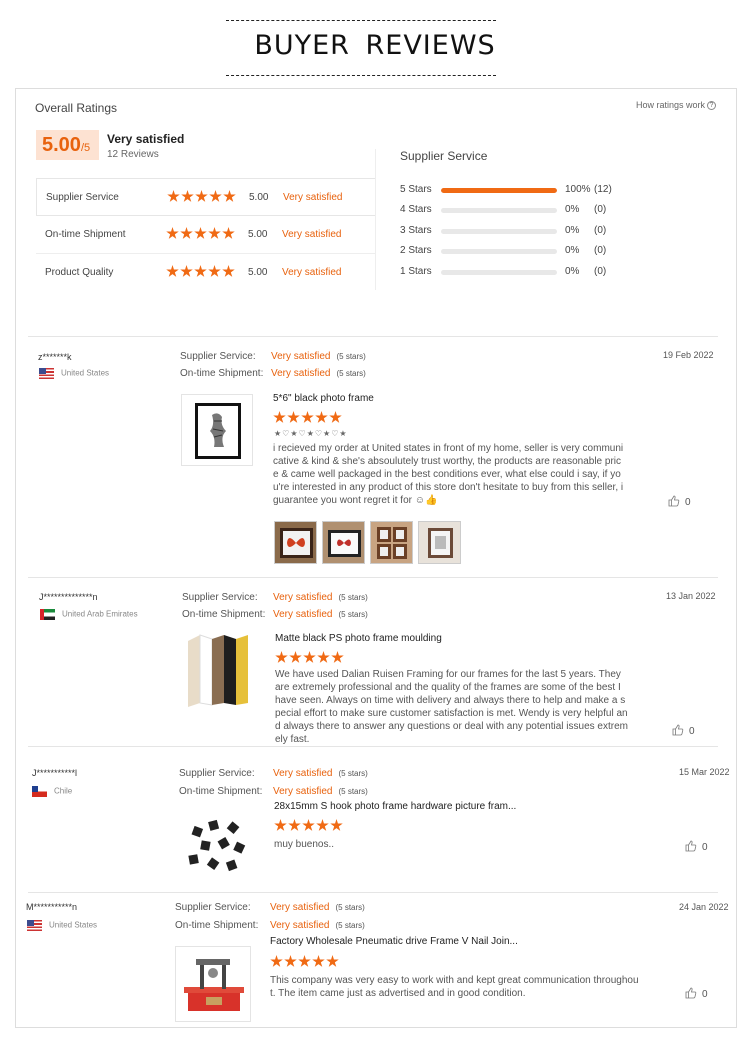  What do you see at coordinates (133, 154) in the screenshot?
I see `review-count: 12 Reviews` at bounding box center [133, 154].